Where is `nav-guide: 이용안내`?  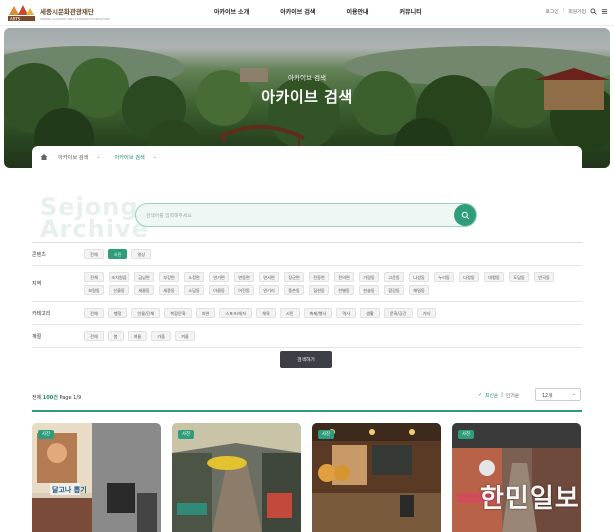 nav-guide: 이용안내 is located at coordinates (357, 11).